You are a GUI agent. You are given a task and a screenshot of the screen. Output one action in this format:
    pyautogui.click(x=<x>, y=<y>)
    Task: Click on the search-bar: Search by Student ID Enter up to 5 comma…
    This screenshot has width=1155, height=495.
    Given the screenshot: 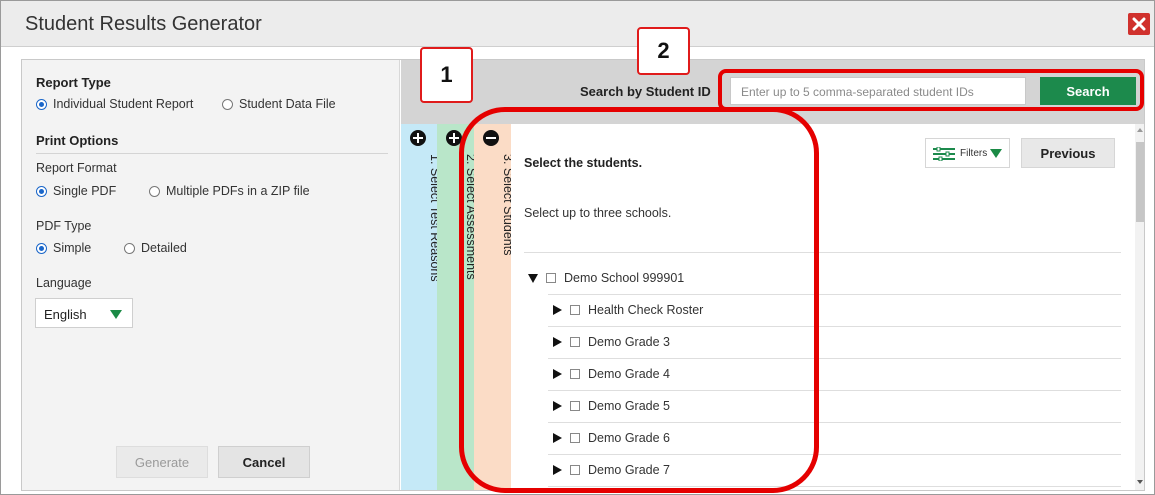 What is the action you would take?
    pyautogui.click(x=772, y=92)
    